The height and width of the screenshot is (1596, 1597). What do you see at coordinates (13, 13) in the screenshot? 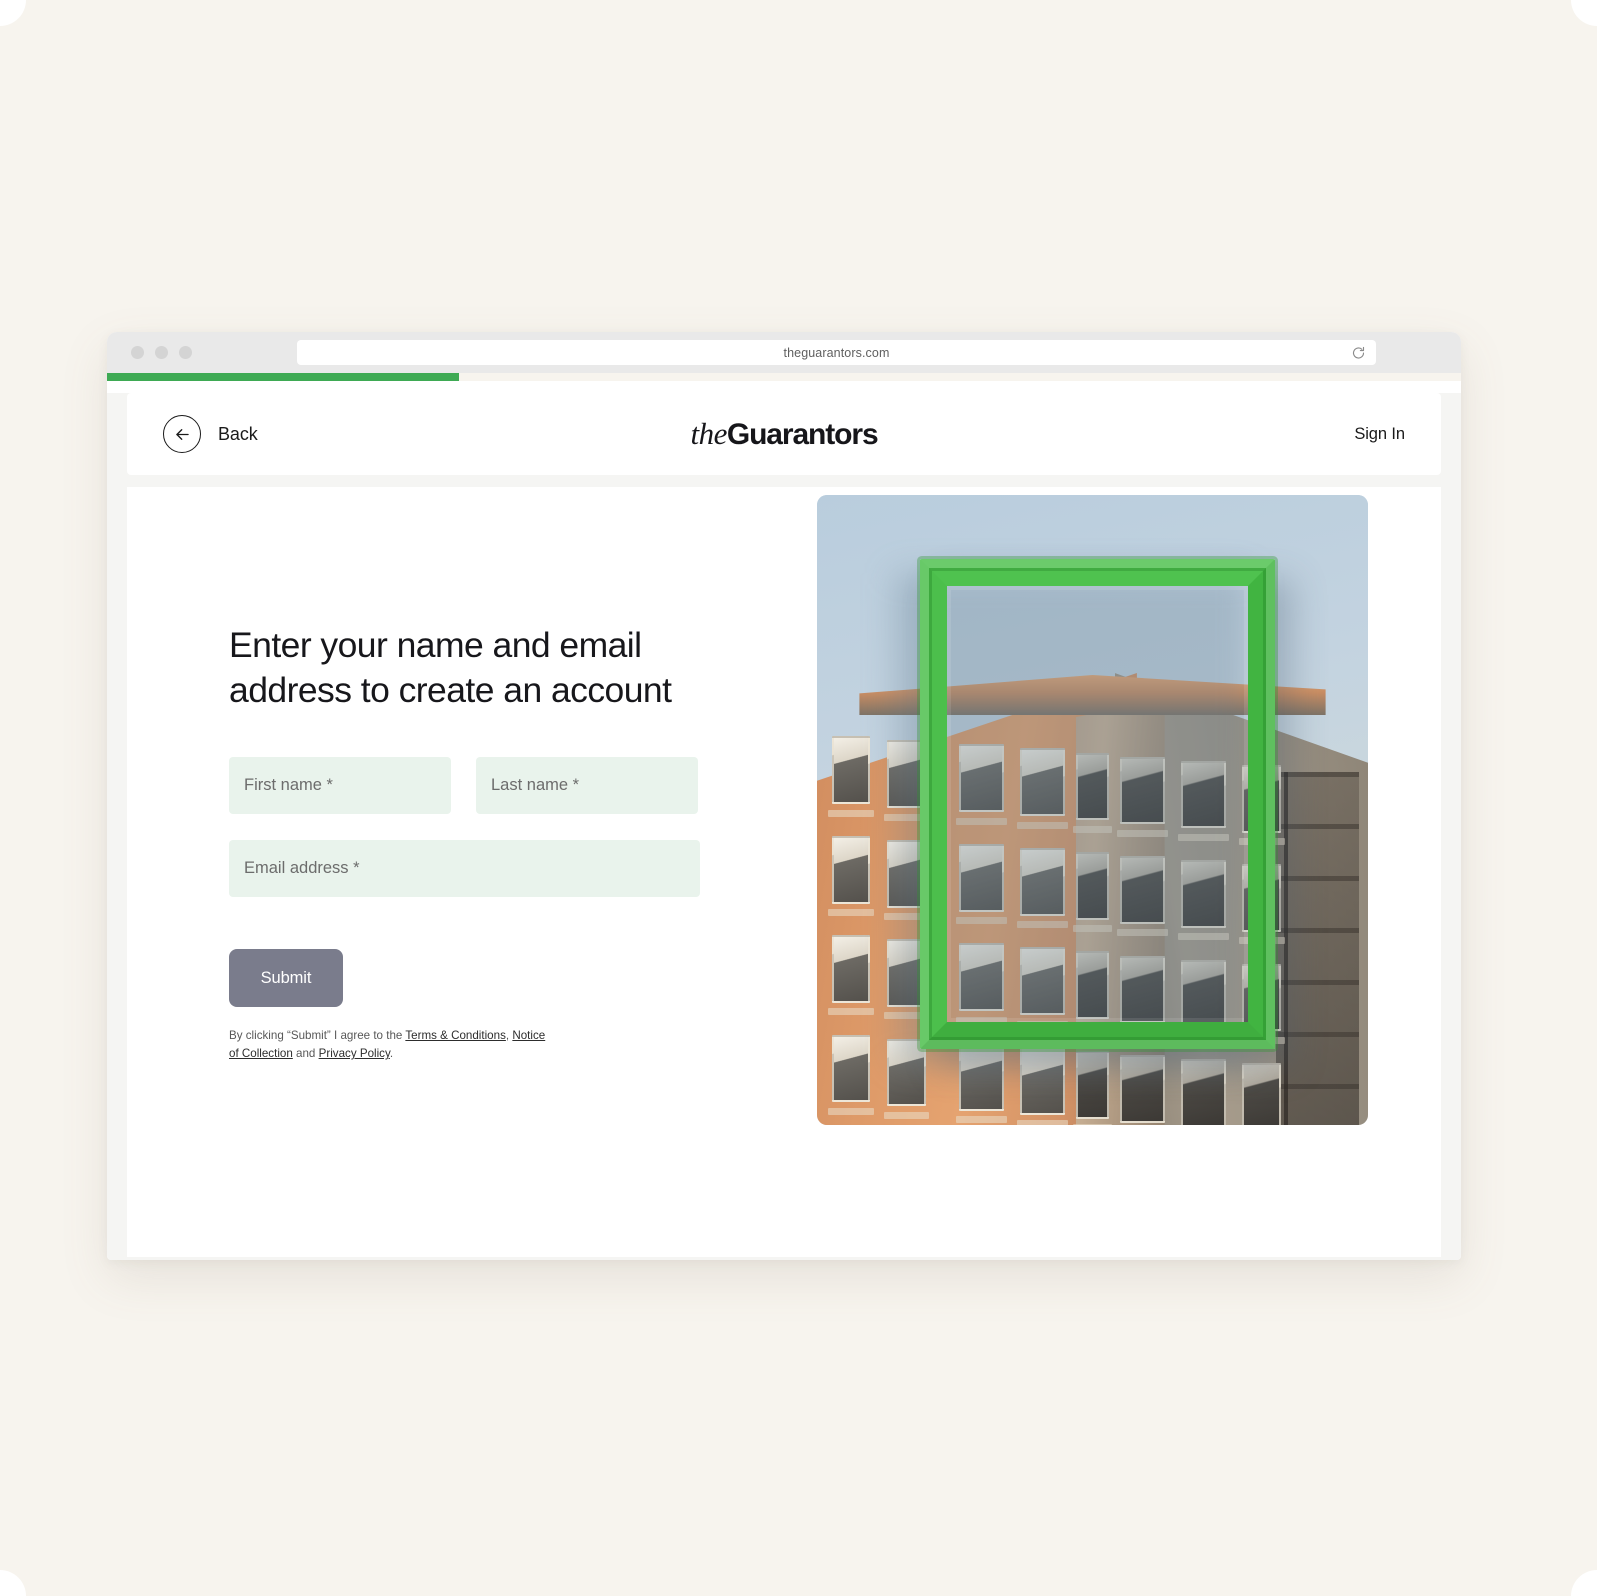
I see `corner-mask-top-left` at bounding box center [13, 13].